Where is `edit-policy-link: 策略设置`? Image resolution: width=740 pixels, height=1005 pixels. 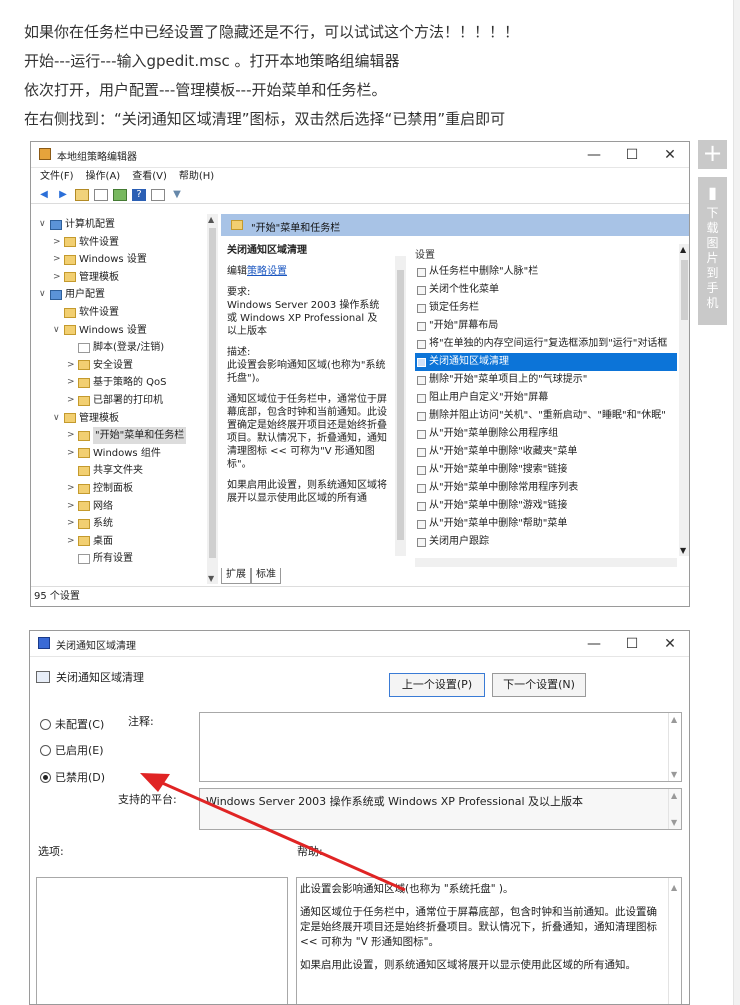 edit-policy-link: 策略设置 is located at coordinates (267, 271).